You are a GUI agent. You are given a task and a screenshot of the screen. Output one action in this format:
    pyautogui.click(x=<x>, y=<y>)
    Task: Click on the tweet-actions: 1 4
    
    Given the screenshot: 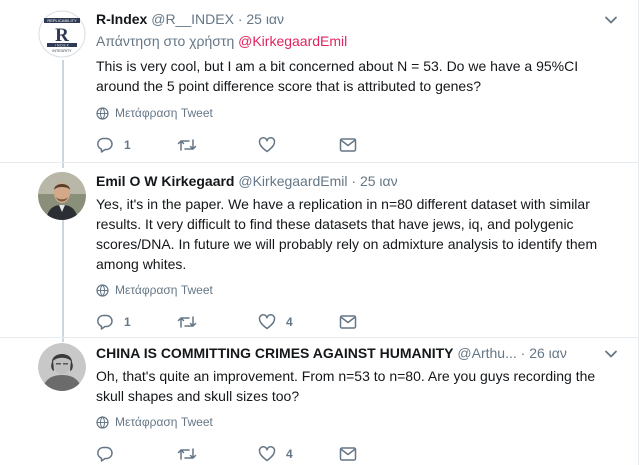 What is the action you would take?
    pyautogui.click(x=357, y=322)
    